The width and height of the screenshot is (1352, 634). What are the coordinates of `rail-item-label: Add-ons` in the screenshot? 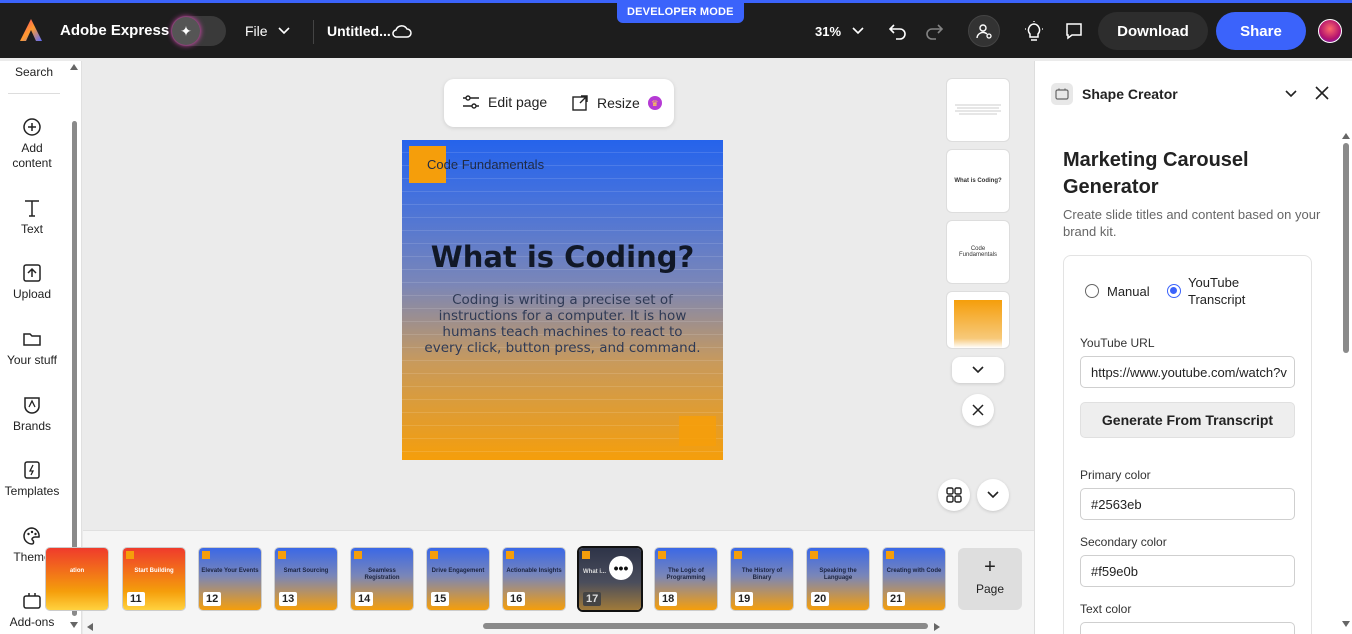 It's located at (32, 622).